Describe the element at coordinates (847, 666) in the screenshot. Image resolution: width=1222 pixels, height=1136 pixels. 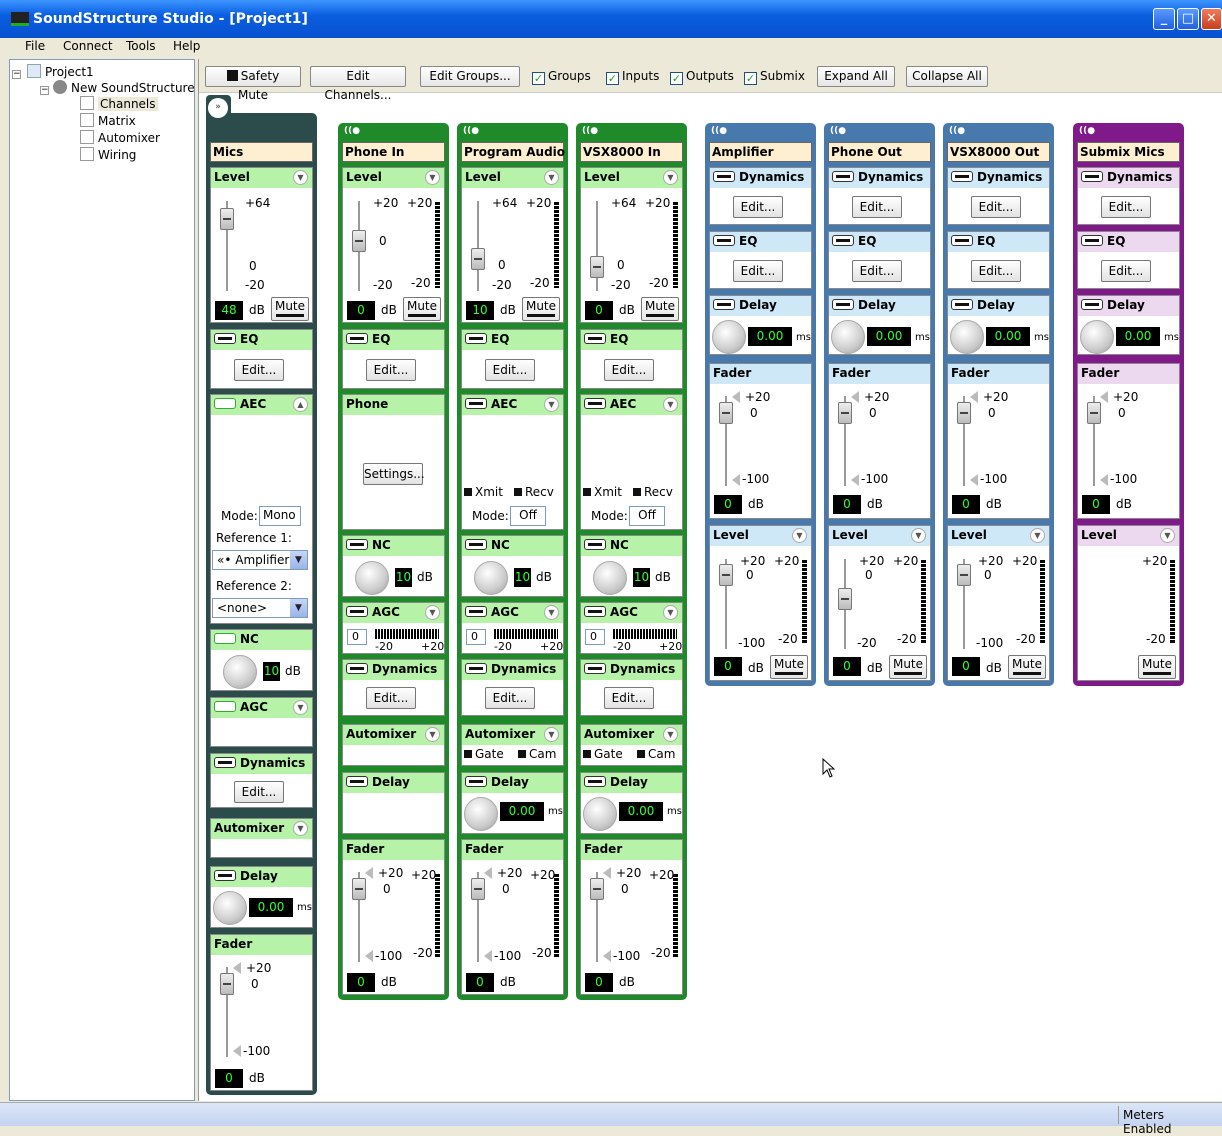
I see `level-value: 0` at that location.